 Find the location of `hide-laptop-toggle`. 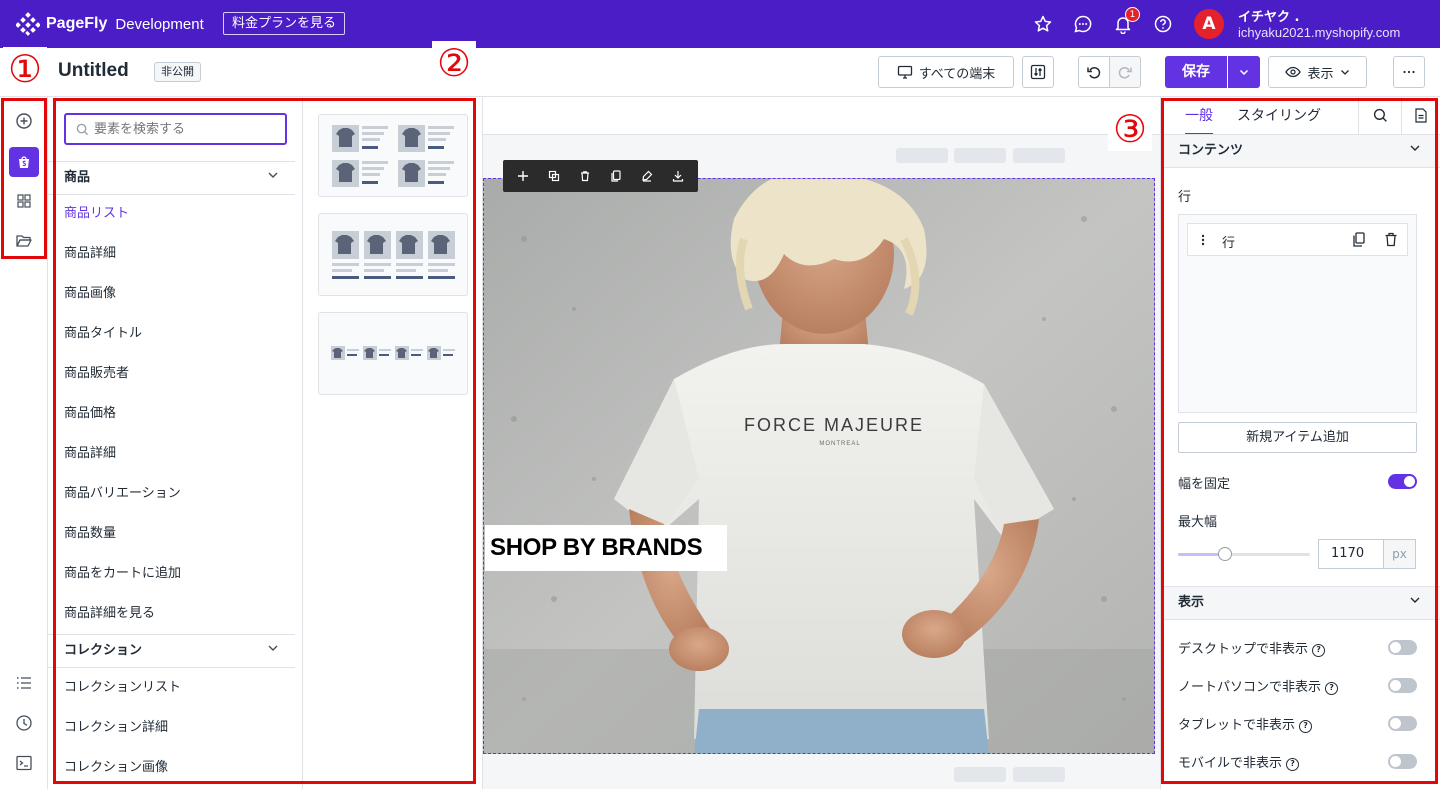

hide-laptop-toggle is located at coordinates (1402, 685).